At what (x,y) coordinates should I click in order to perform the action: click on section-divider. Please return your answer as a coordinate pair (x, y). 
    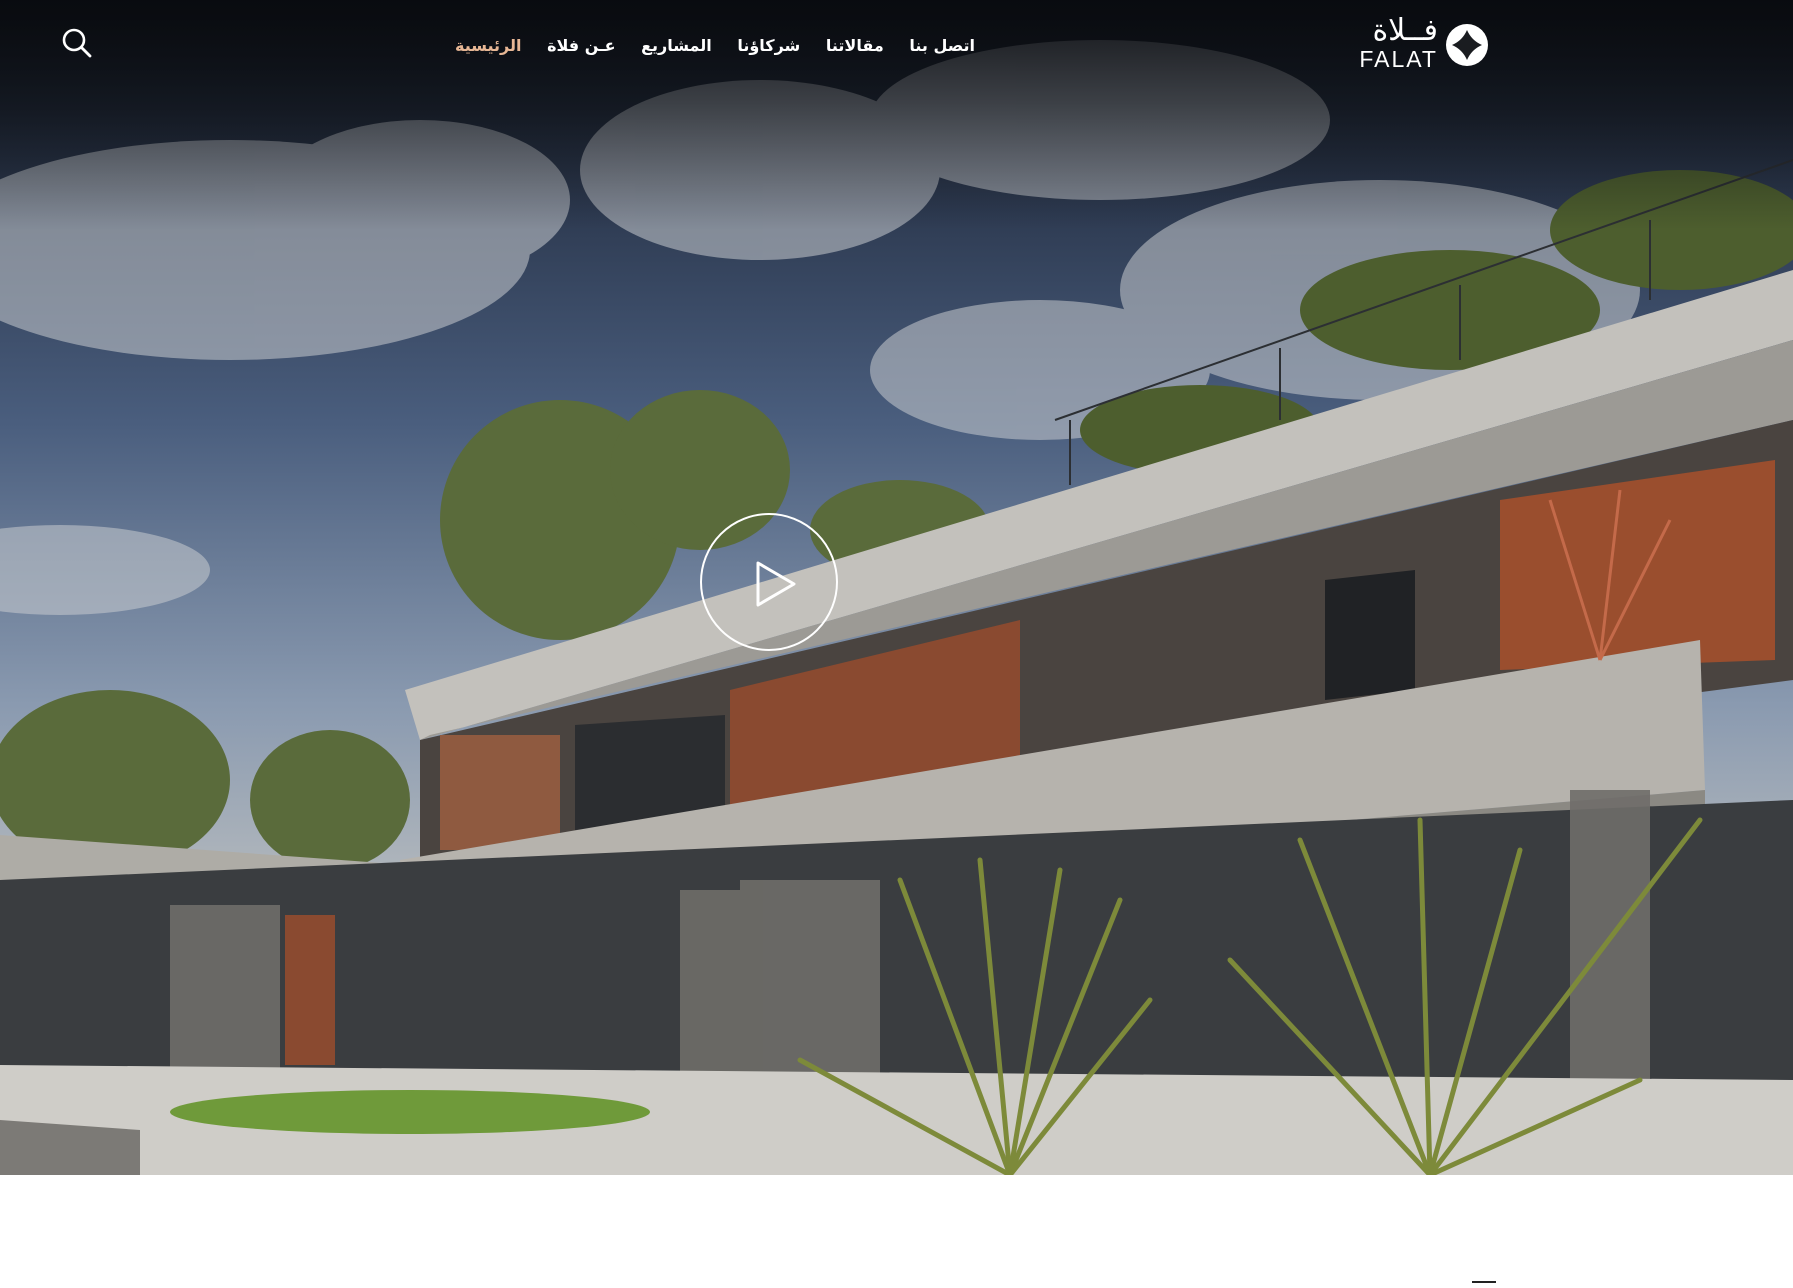
    Looking at the image, I should click on (1484, 1282).